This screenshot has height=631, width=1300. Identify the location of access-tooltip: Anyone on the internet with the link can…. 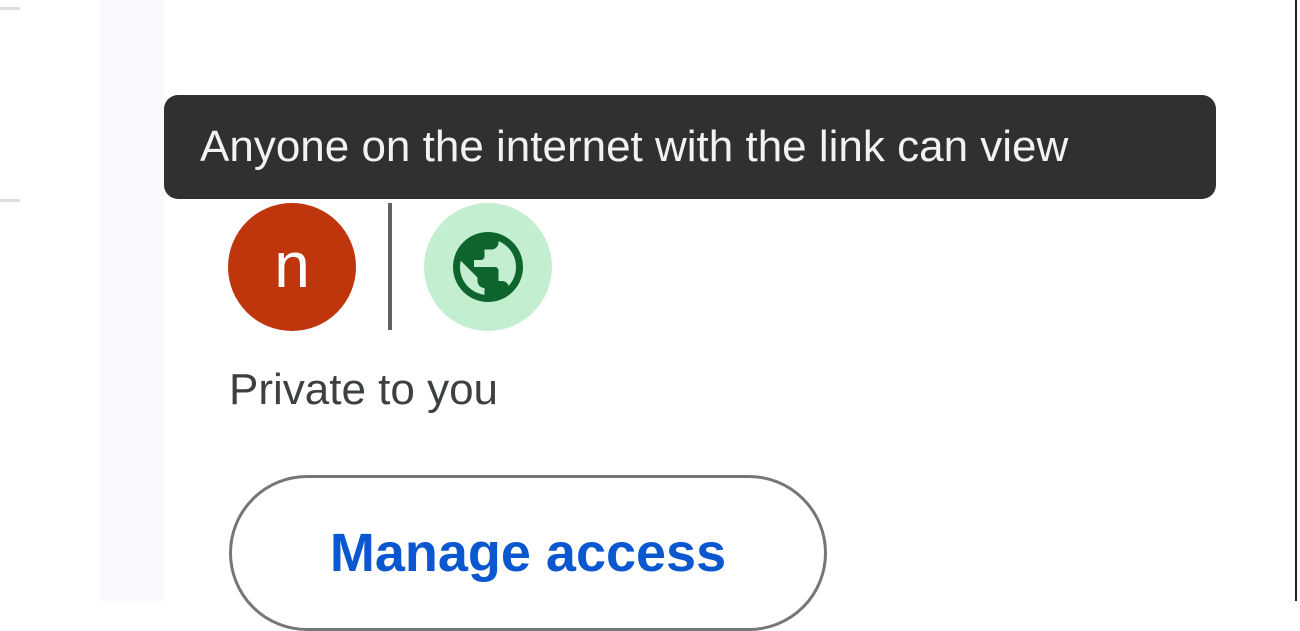
(690, 147).